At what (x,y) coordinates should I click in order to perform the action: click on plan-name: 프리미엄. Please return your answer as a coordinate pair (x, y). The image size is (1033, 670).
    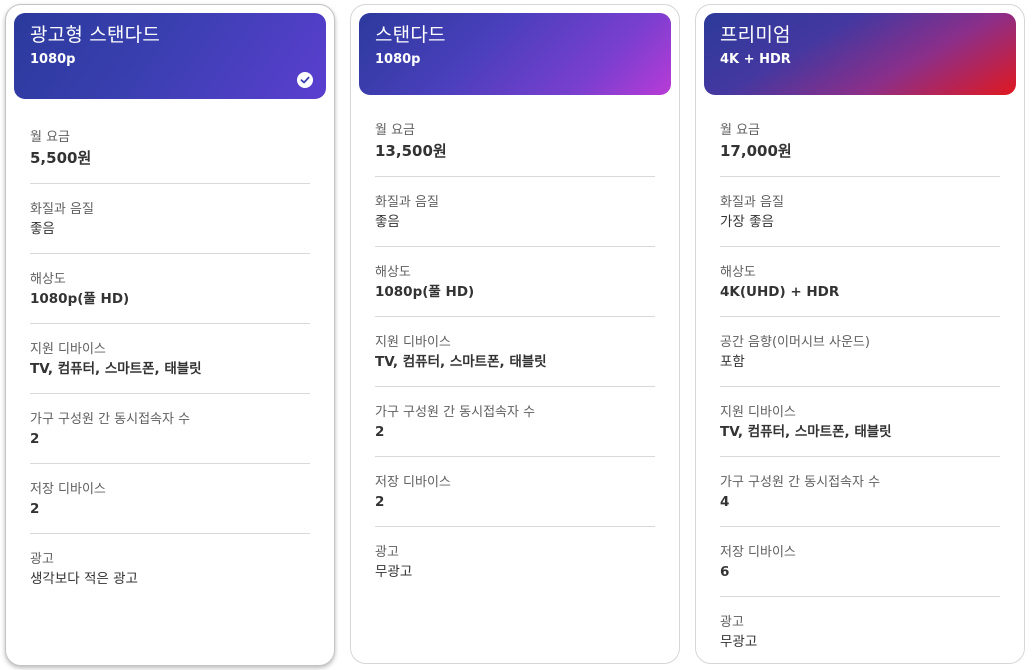
    Looking at the image, I should click on (755, 35).